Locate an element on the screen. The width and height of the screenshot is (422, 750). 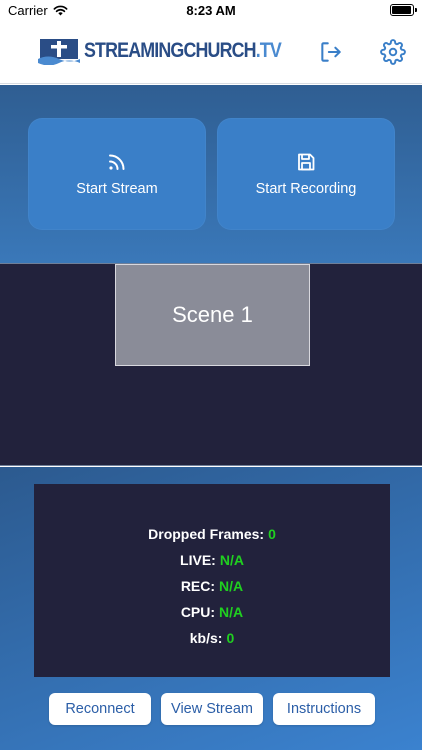
cpu-row: CPU: N/A is located at coordinates (212, 612).